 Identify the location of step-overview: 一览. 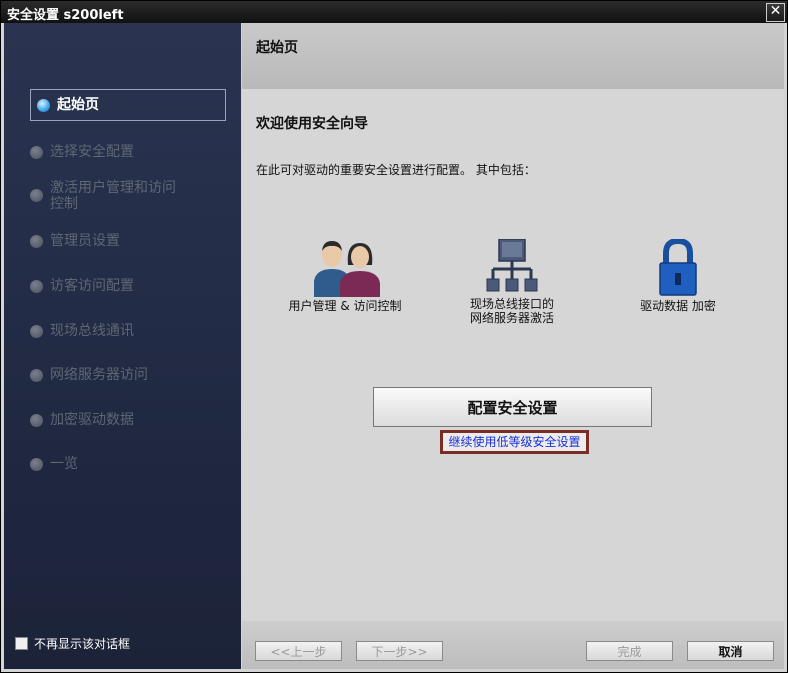
(130, 464).